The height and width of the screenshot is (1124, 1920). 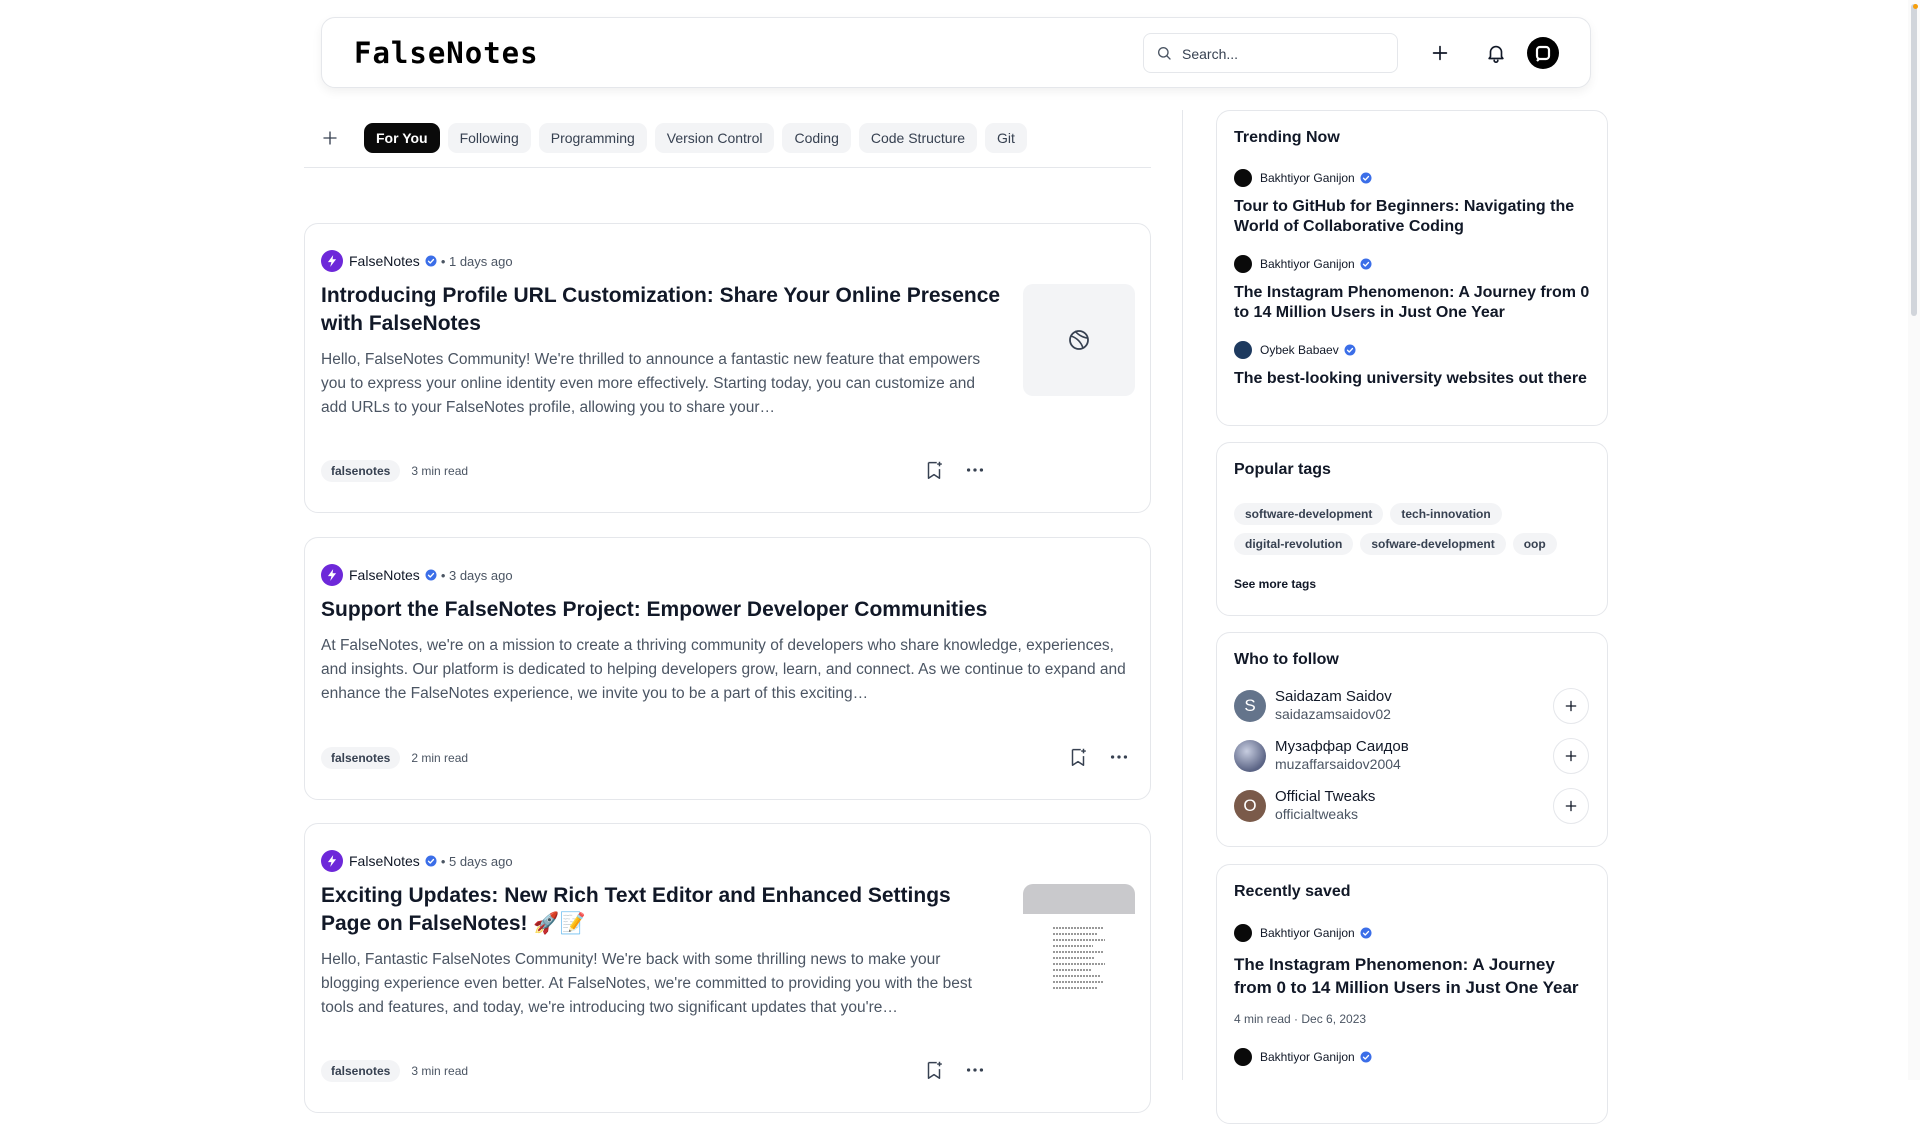 I want to click on author-name: Oybek Babaev, so click(x=1299, y=350).